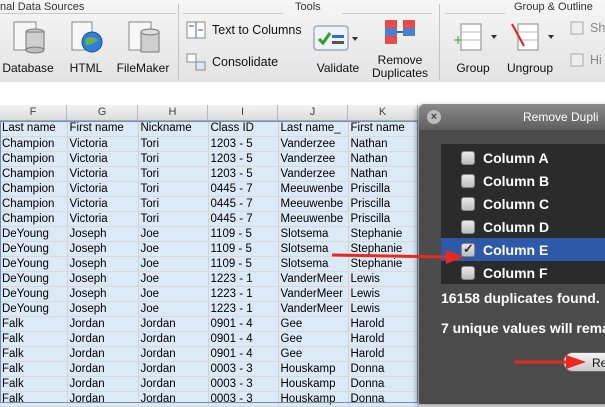 This screenshot has height=407, width=605. What do you see at coordinates (173, 112) in the screenshot?
I see `column-header-h: H` at bounding box center [173, 112].